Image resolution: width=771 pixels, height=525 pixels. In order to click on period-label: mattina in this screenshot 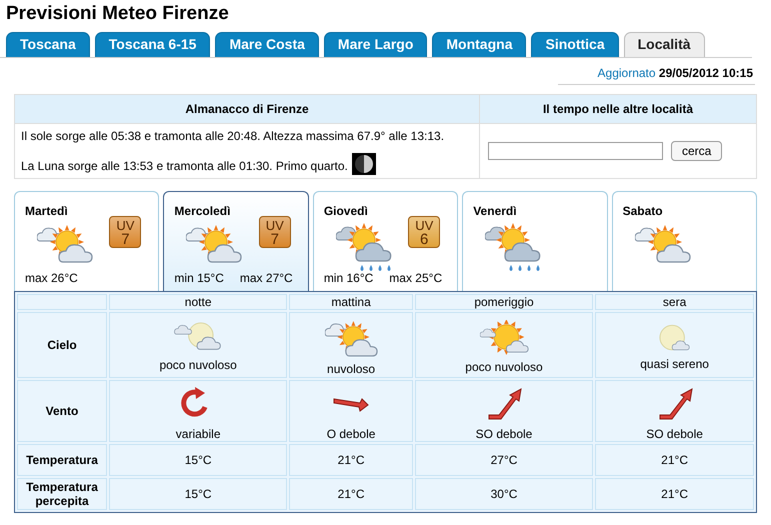, I will do `click(351, 302)`.